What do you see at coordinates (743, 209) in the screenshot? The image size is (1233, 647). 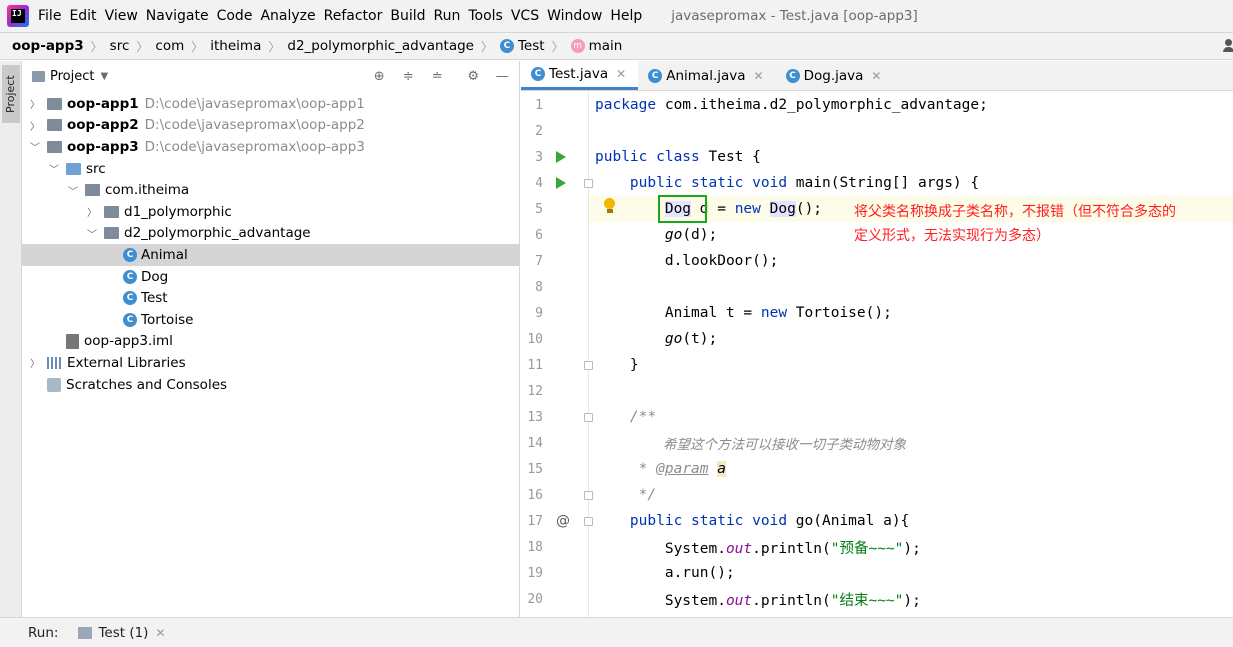 I see `code-text: Dog d = new Dog();` at bounding box center [743, 209].